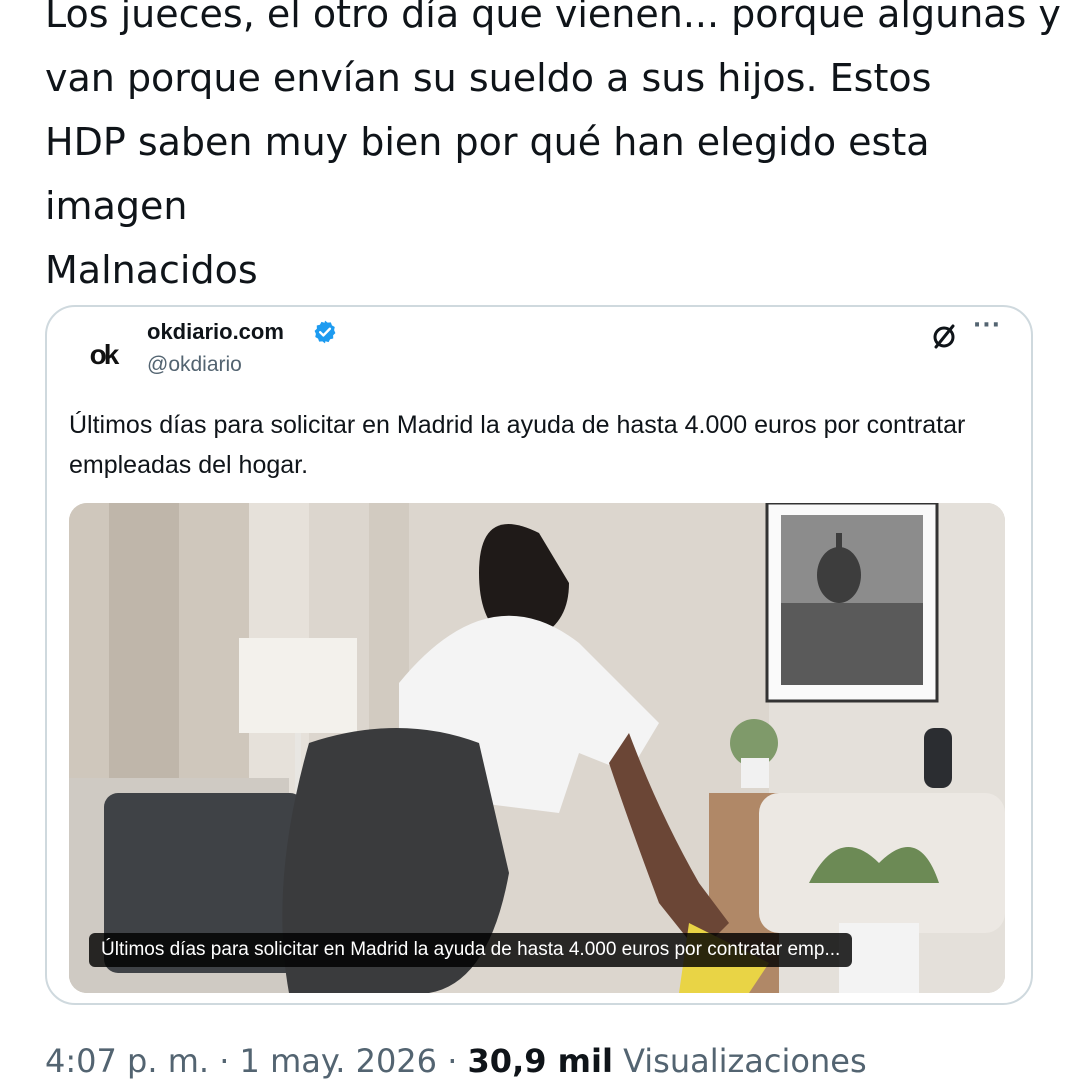  Describe the element at coordinates (987, 325) in the screenshot. I see `more-options-icon: ···` at that location.